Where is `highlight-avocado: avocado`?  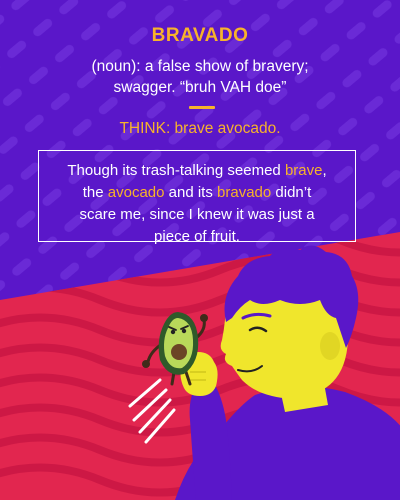
highlight-avocado: avocado is located at coordinates (136, 192).